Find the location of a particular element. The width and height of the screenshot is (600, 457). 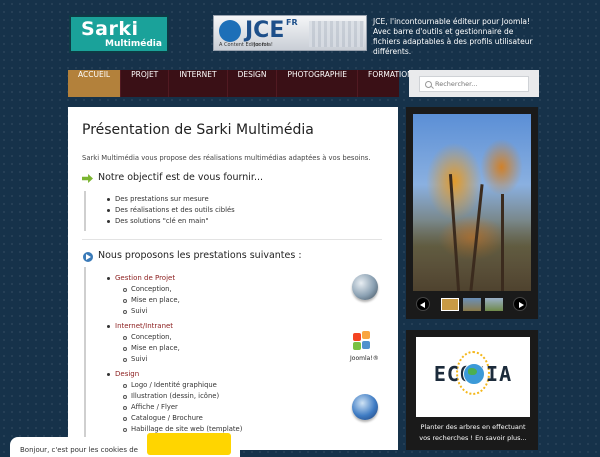

list-item: Affiche / Flyer is located at coordinates (181, 407).